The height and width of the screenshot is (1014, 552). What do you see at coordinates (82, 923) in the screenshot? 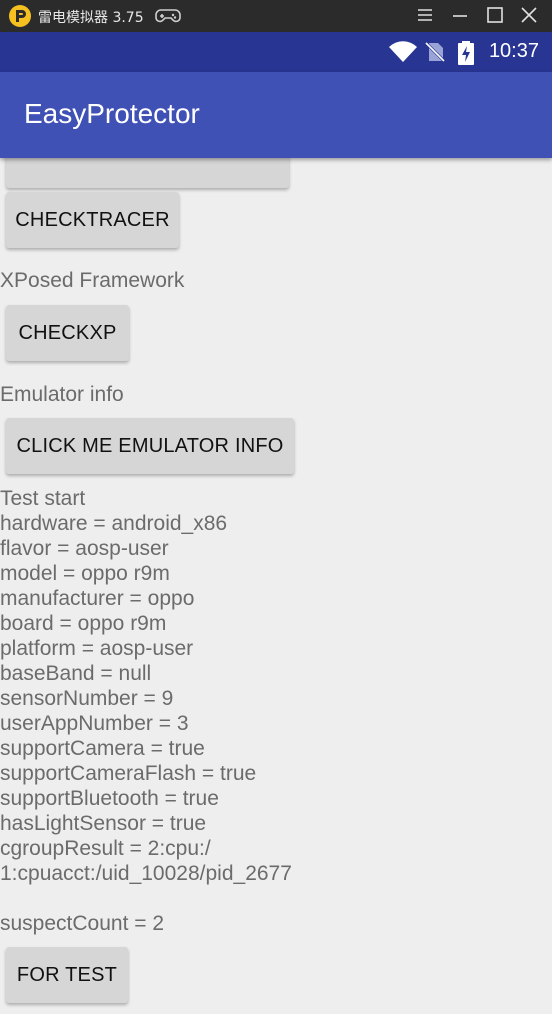
I see `info-line: suspectCount = 2` at bounding box center [82, 923].